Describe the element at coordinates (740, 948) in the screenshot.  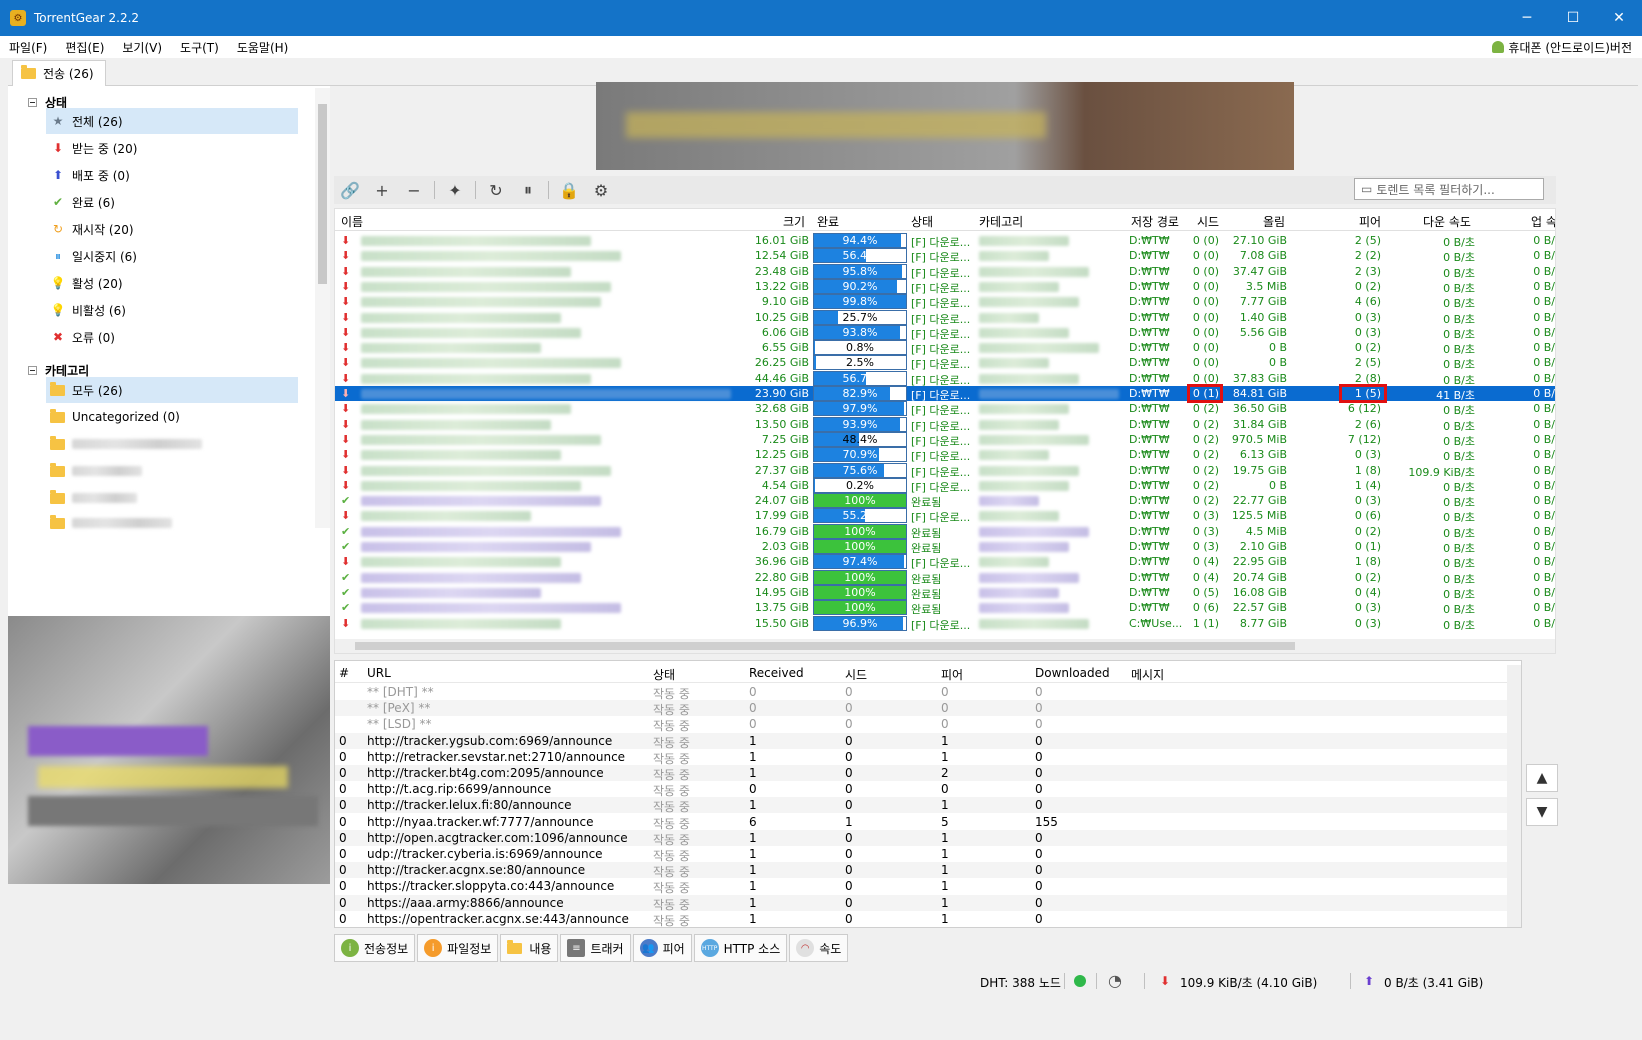
I see `tab-http-sources: HTTP HTTP 소스` at that location.